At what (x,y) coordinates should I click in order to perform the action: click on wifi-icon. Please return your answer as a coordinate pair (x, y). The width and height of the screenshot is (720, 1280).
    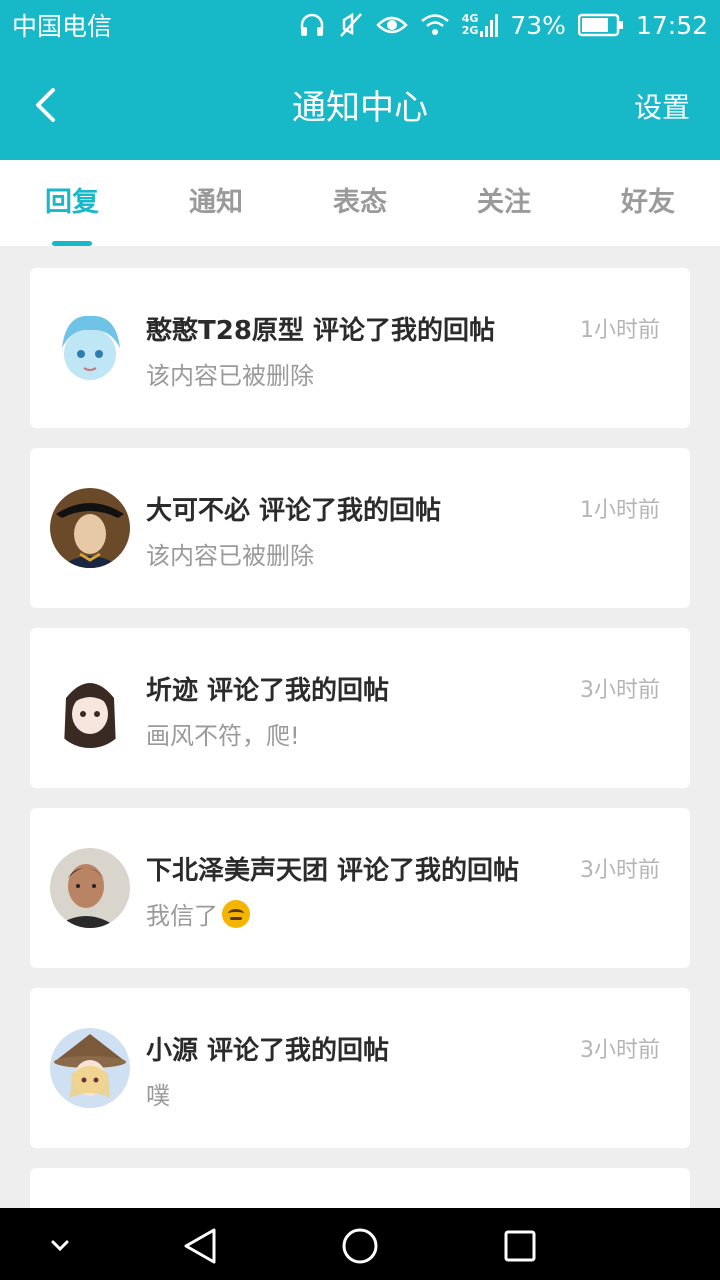
    Looking at the image, I should click on (435, 25).